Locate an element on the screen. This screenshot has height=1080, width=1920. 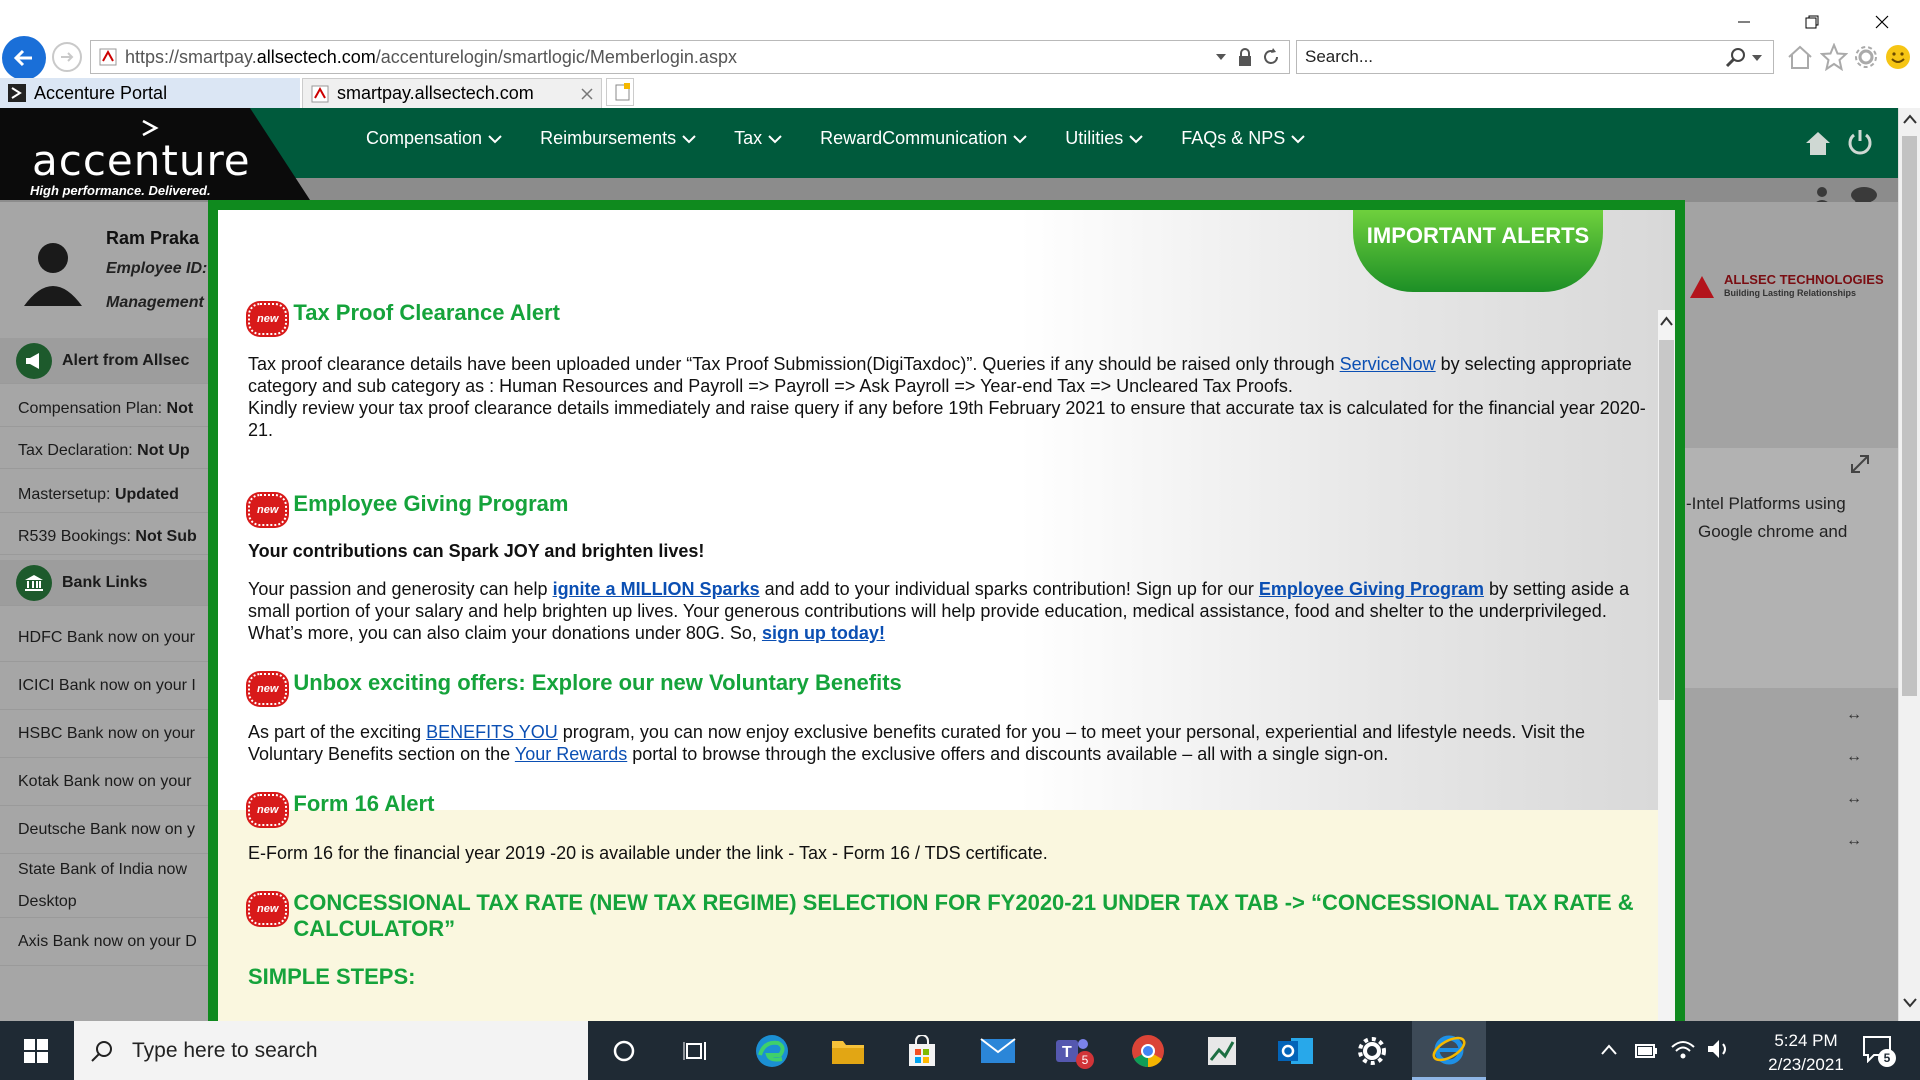
windows-taskbar: T 5 5:24 PM 2/23/2021 5 is located at coordinates (960, 1050).